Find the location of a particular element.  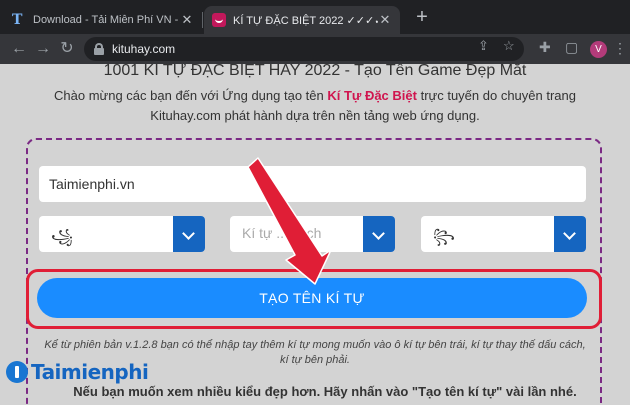

url-text: kituhay.com is located at coordinates (144, 49).